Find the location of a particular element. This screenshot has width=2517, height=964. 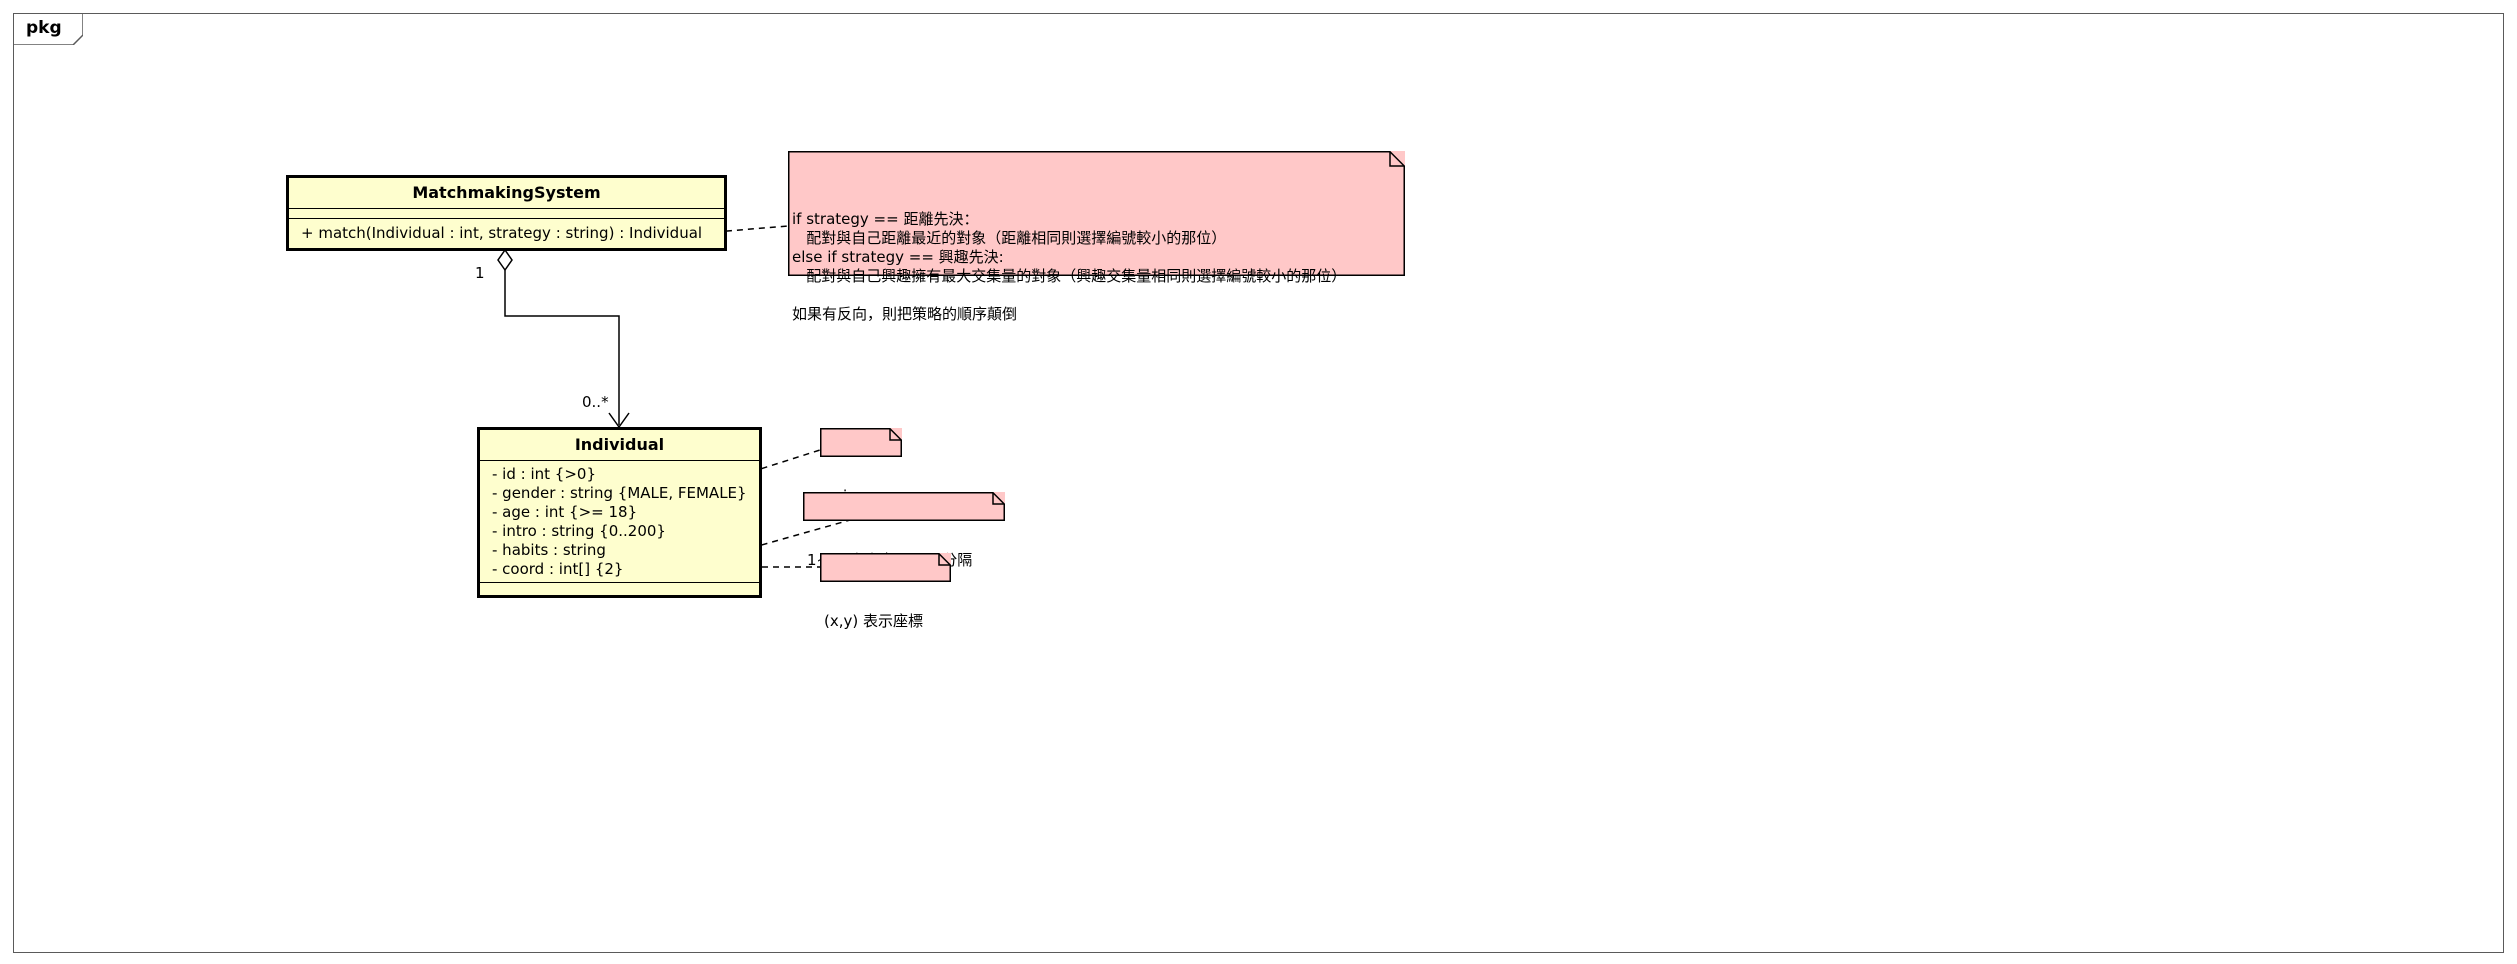

note-habits: 1~10 個興趣，用 , 分隔 is located at coordinates (904, 530).